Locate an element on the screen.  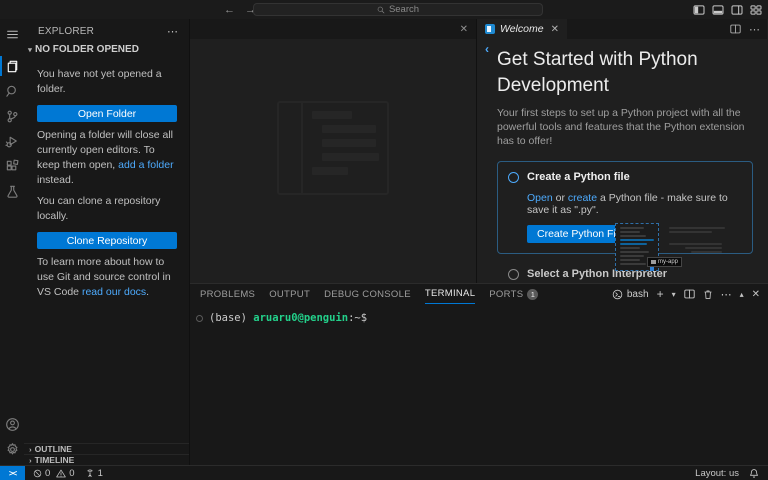
terminal-user-host: aruaru0@penguin is located at coordinates (301, 318).